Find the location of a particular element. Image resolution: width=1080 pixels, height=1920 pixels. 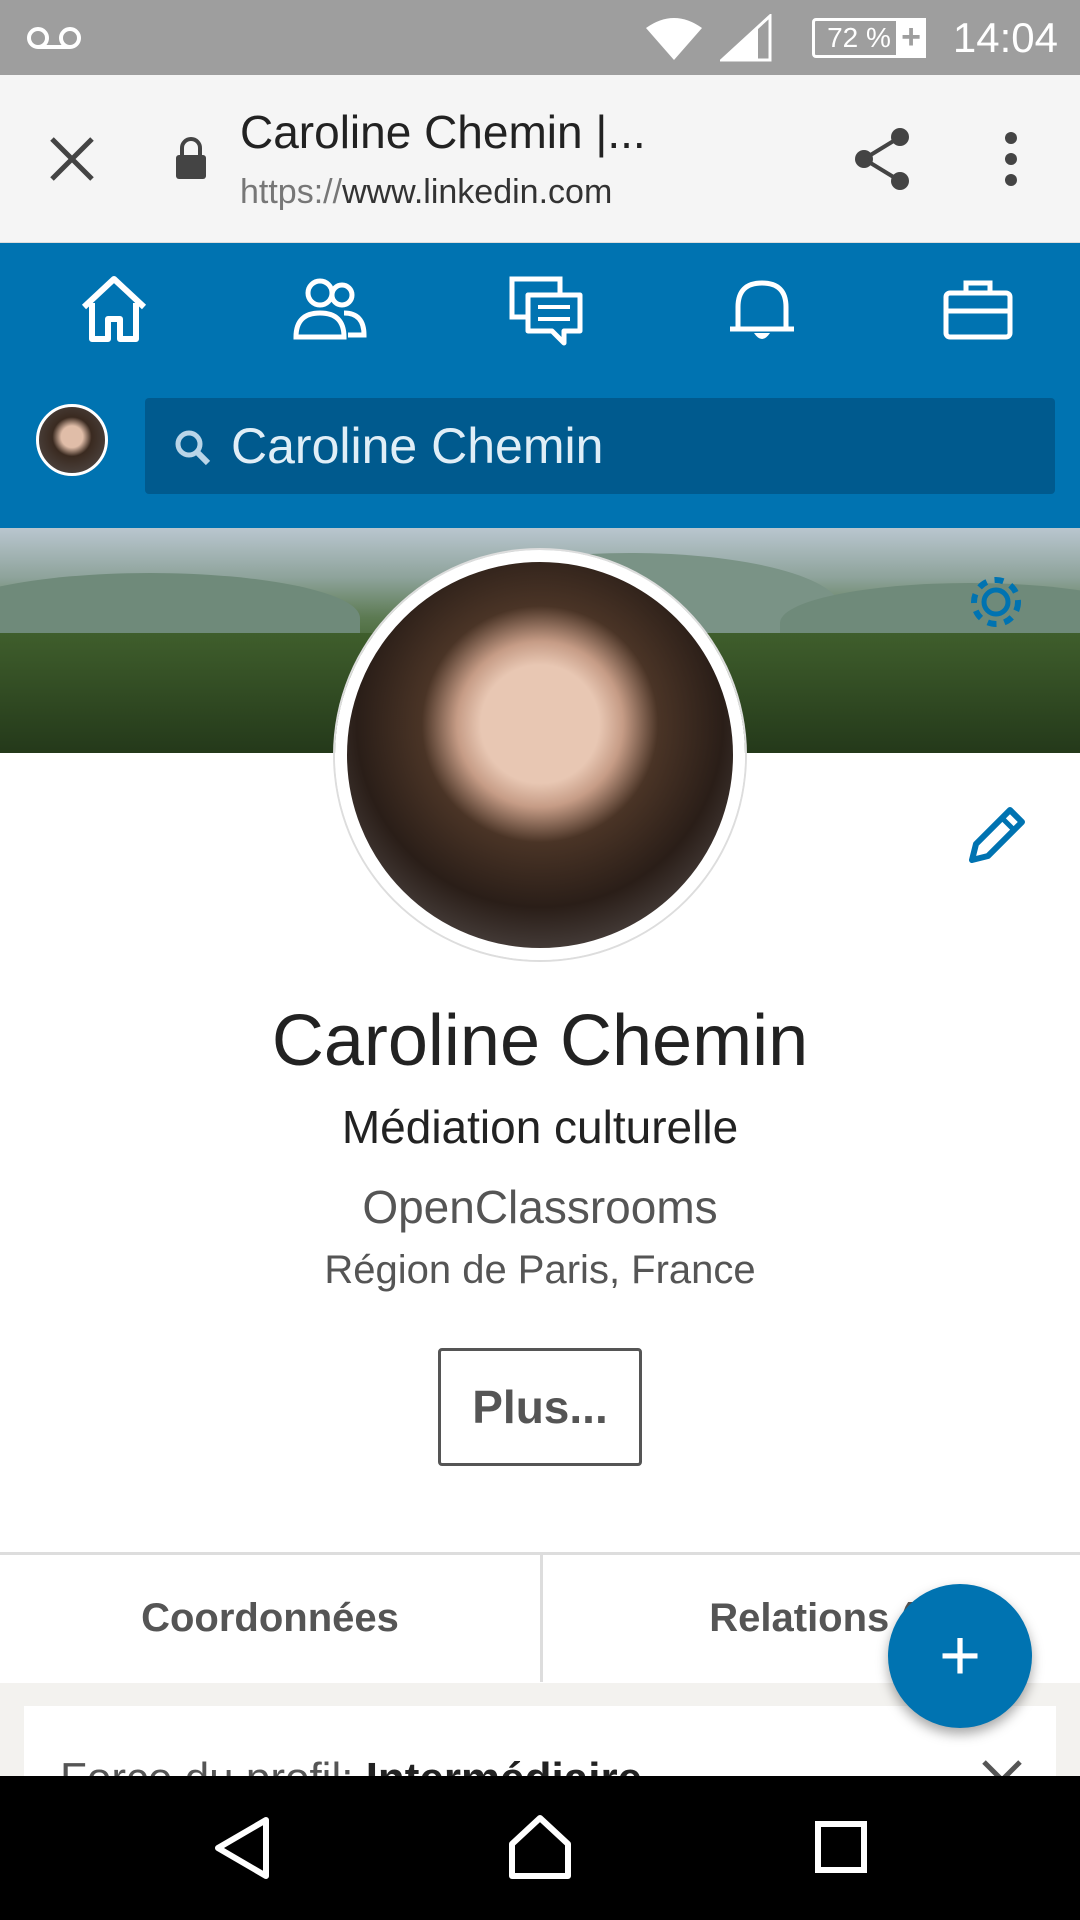

url-bar: https://www.linkedin.com is located at coordinates (426, 192).